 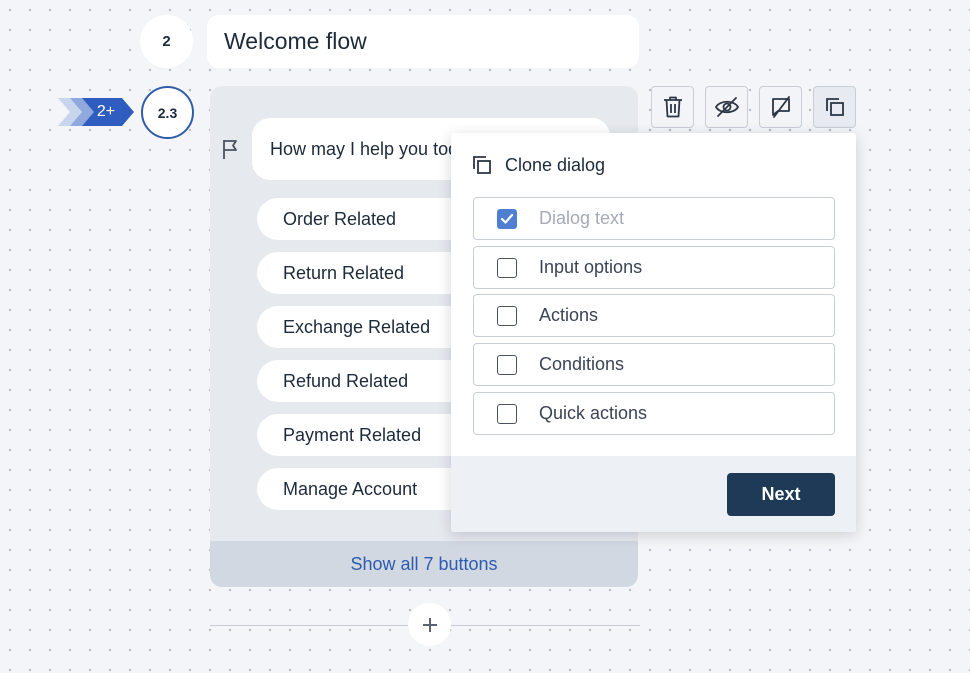 What do you see at coordinates (654, 315) in the screenshot?
I see `clone-option-actions: Actions` at bounding box center [654, 315].